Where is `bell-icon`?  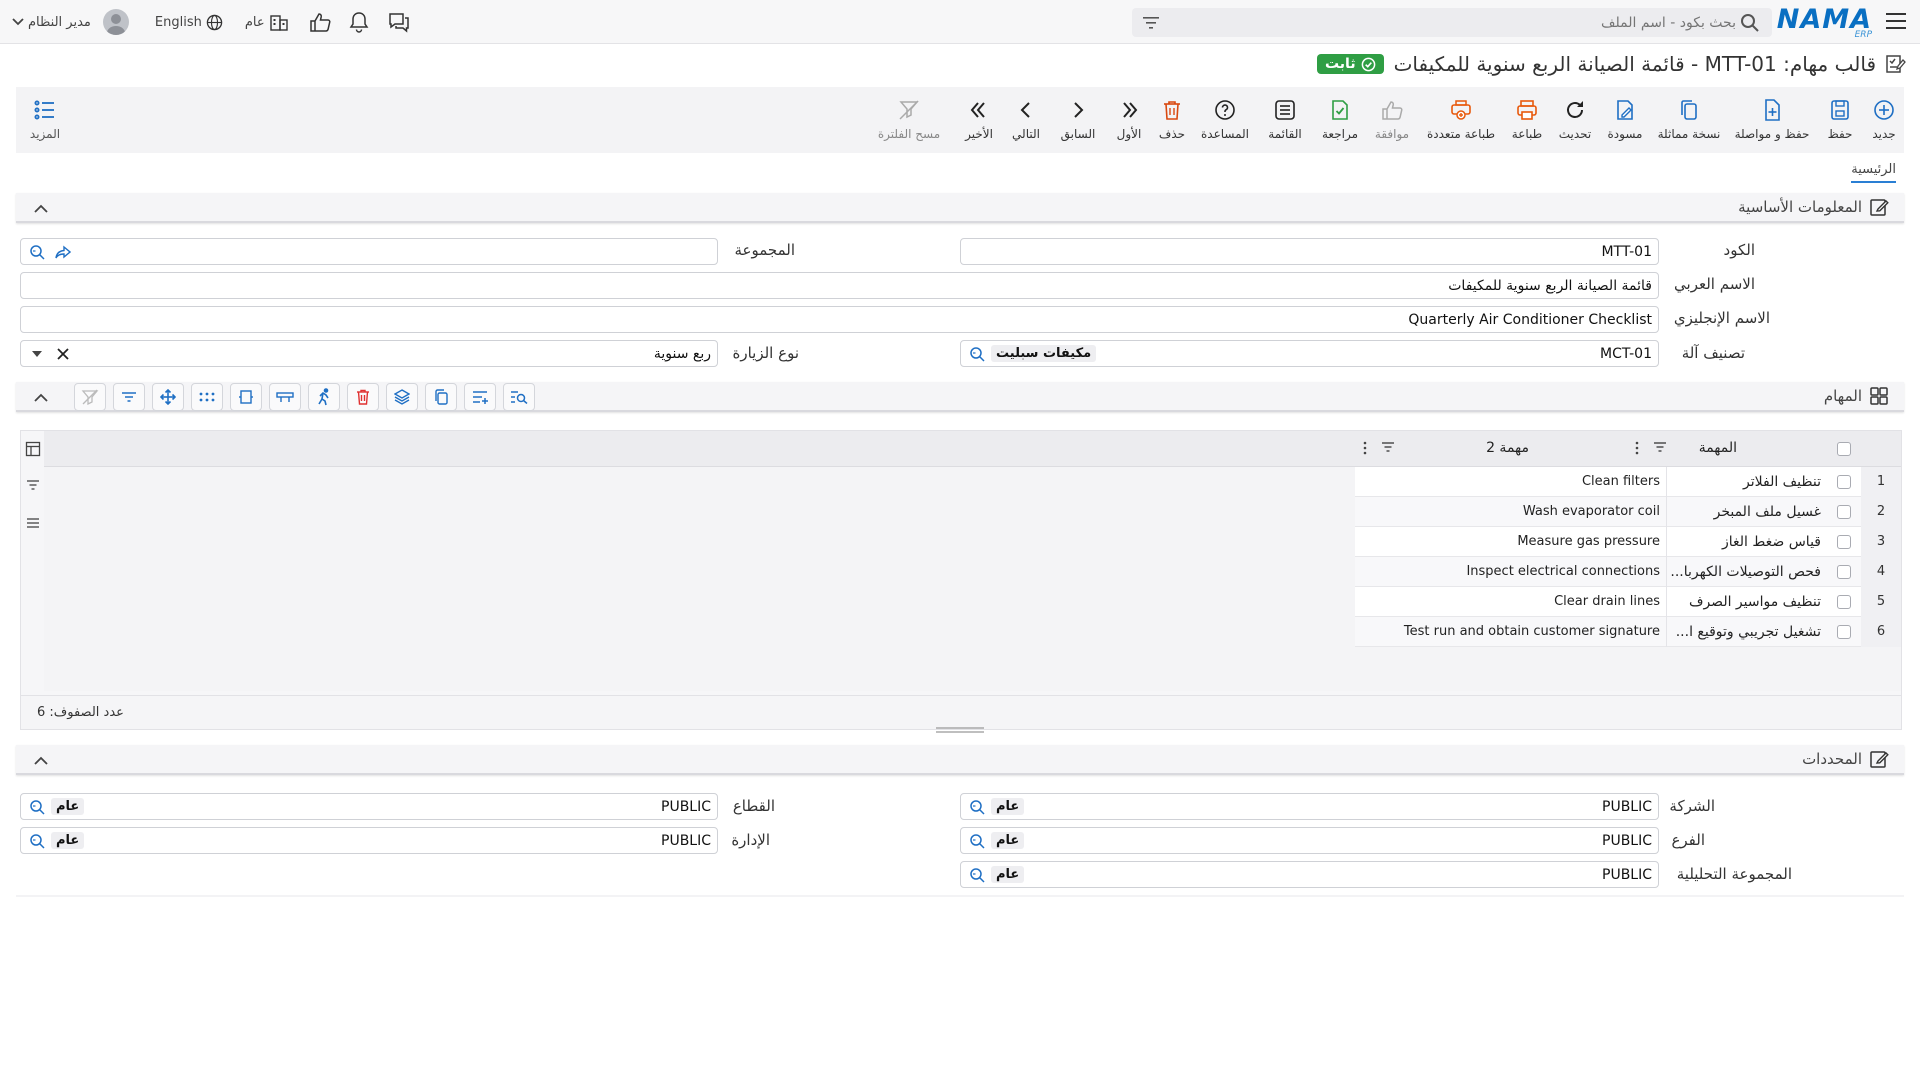 bell-icon is located at coordinates (359, 22).